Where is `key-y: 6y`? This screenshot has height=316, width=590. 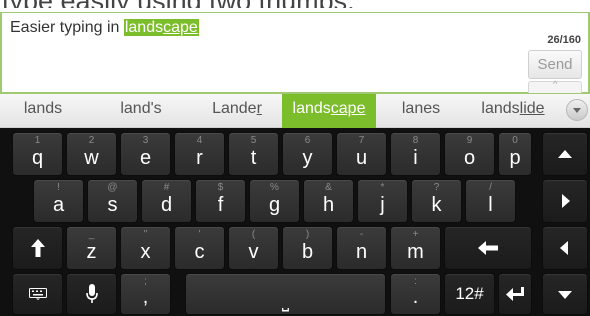
key-y: 6y is located at coordinates (307, 154).